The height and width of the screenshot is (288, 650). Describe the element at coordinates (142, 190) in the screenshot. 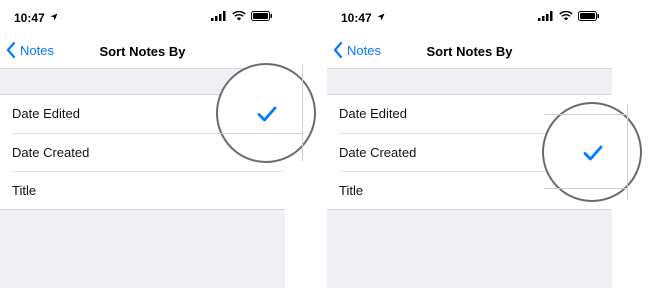

I see `option-title: Title` at that location.